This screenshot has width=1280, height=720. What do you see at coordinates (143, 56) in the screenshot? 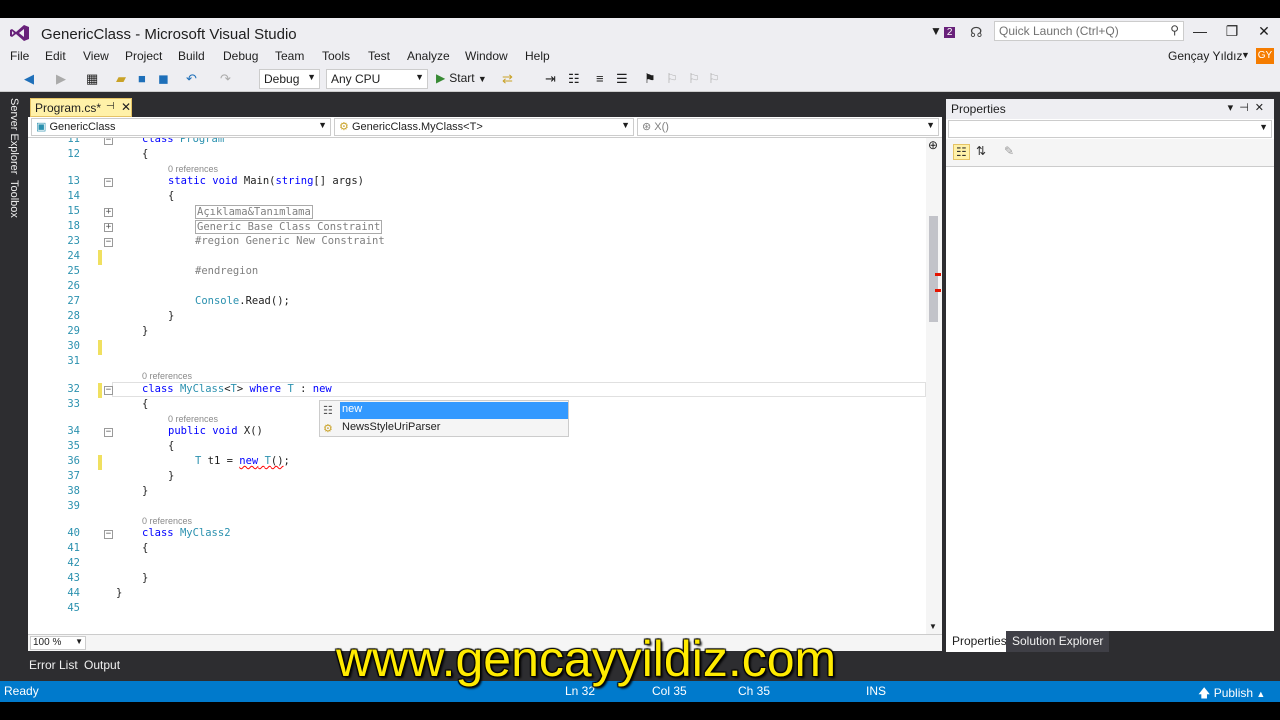
I see `menu-project: Project` at bounding box center [143, 56].